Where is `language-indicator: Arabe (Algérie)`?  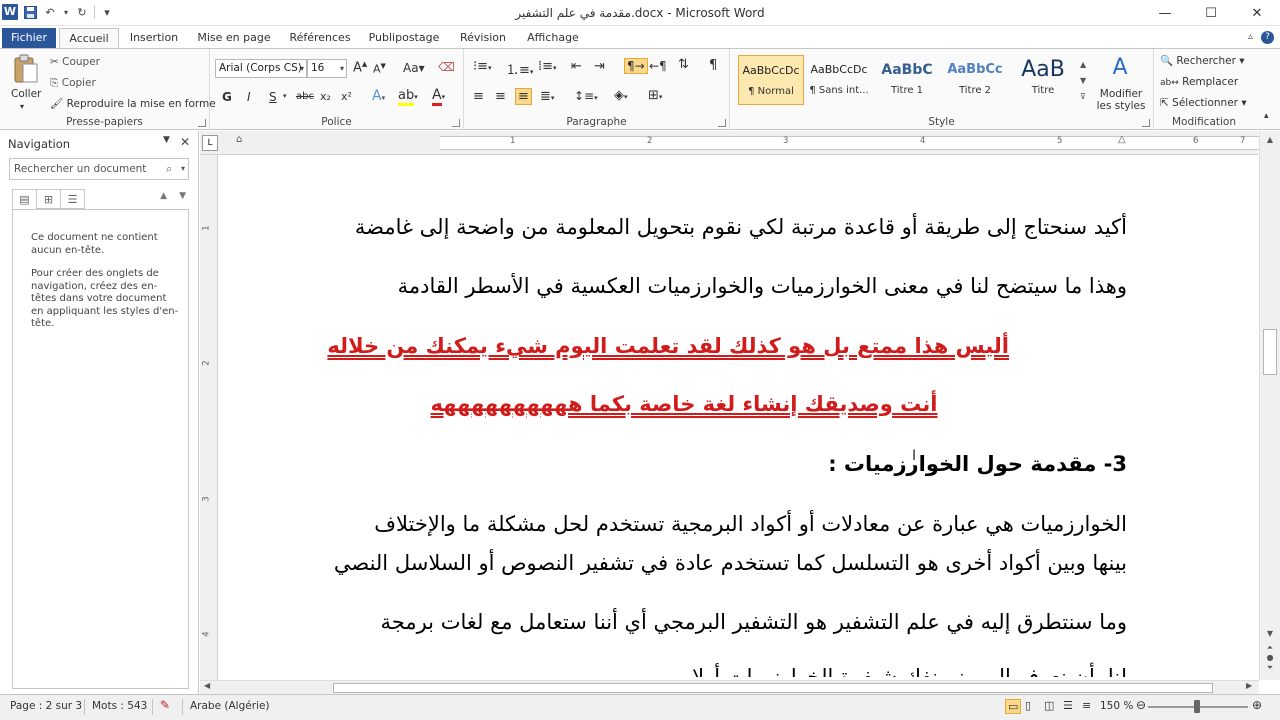 language-indicator: Arabe (Algérie) is located at coordinates (230, 706).